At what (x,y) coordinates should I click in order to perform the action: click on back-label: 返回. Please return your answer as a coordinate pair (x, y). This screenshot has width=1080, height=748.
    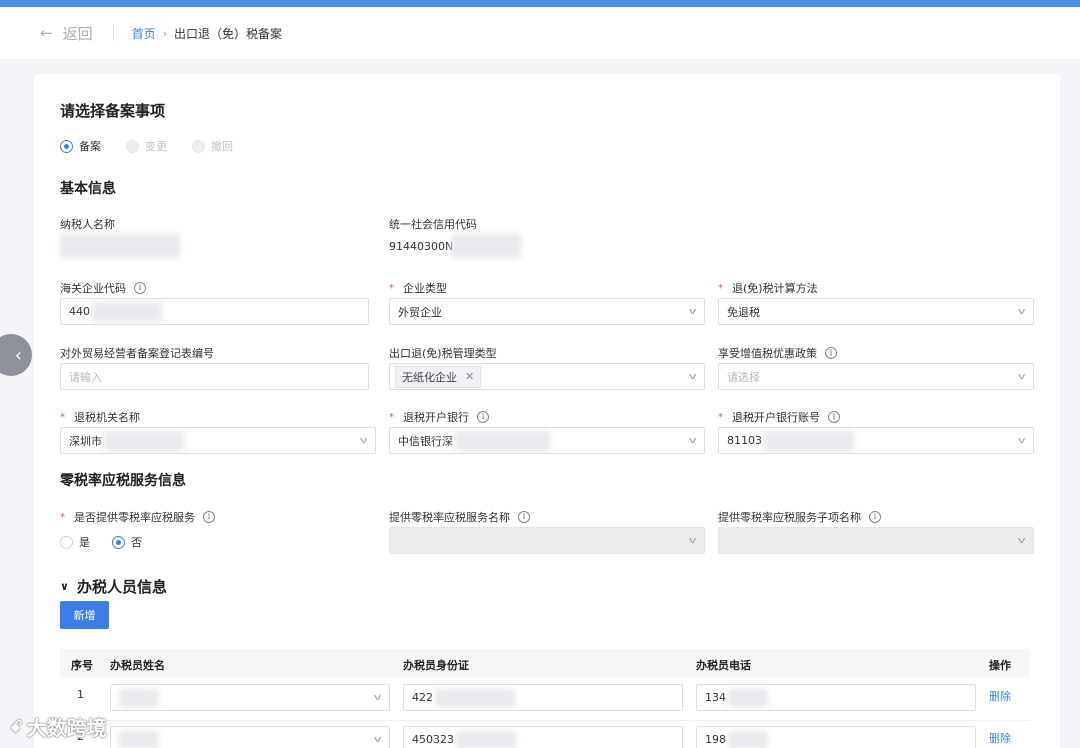
    Looking at the image, I should click on (77, 33).